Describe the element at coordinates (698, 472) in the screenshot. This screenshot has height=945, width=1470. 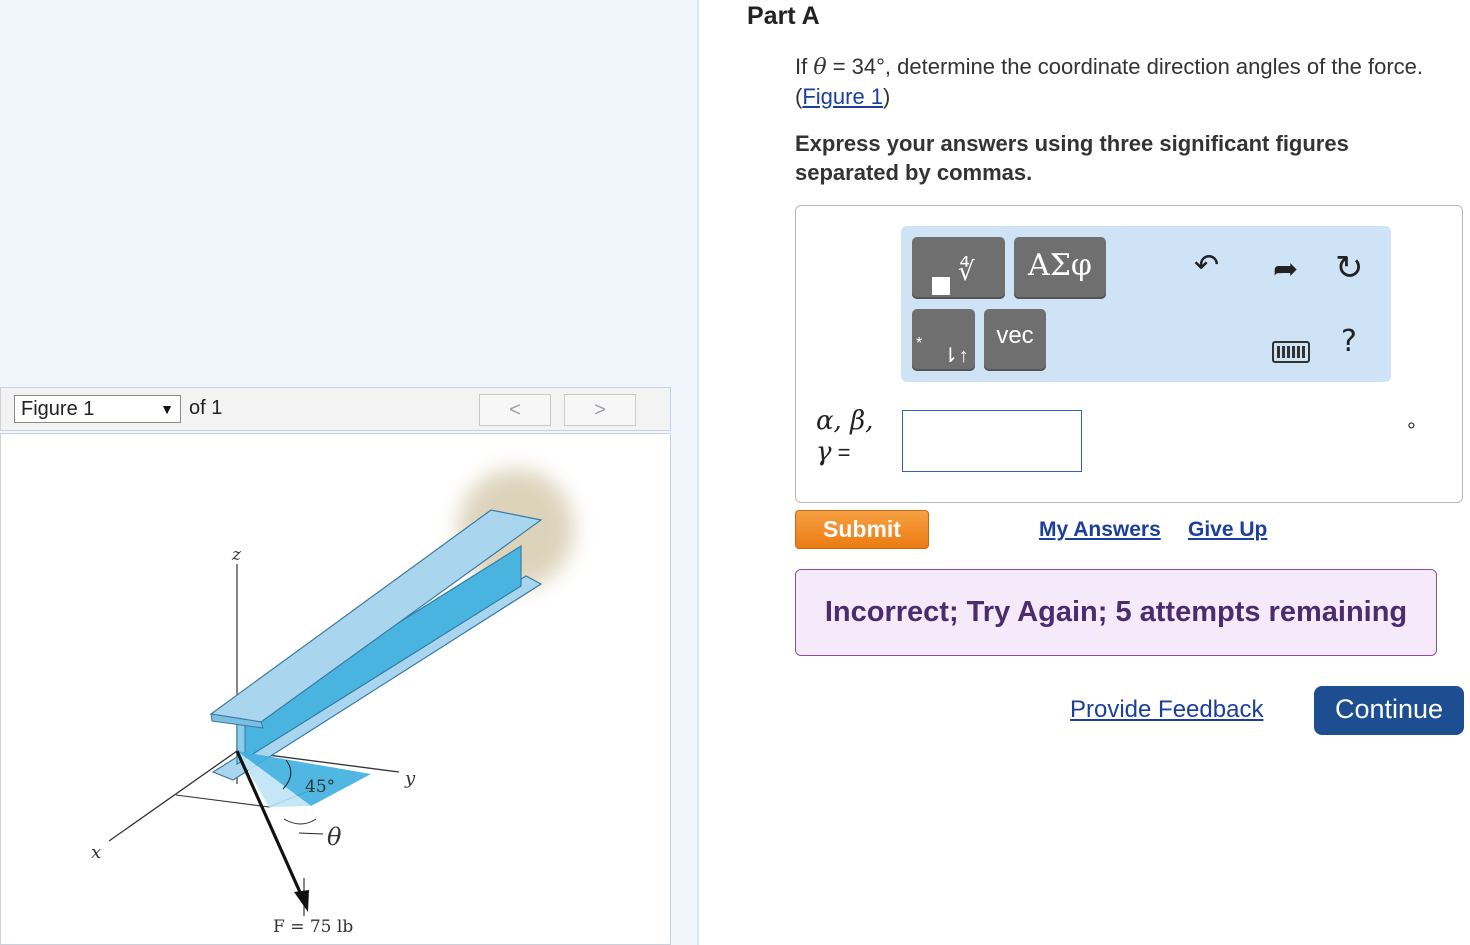
I see `pane-divider` at that location.